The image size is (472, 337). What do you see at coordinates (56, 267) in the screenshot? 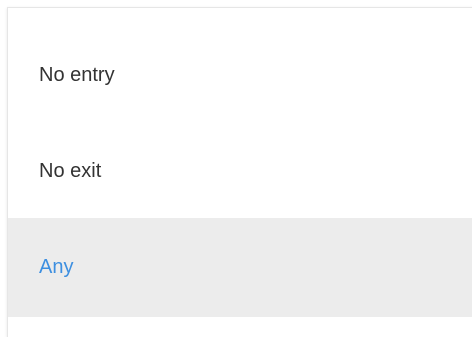
I see `menu-item-label: Any` at bounding box center [56, 267].